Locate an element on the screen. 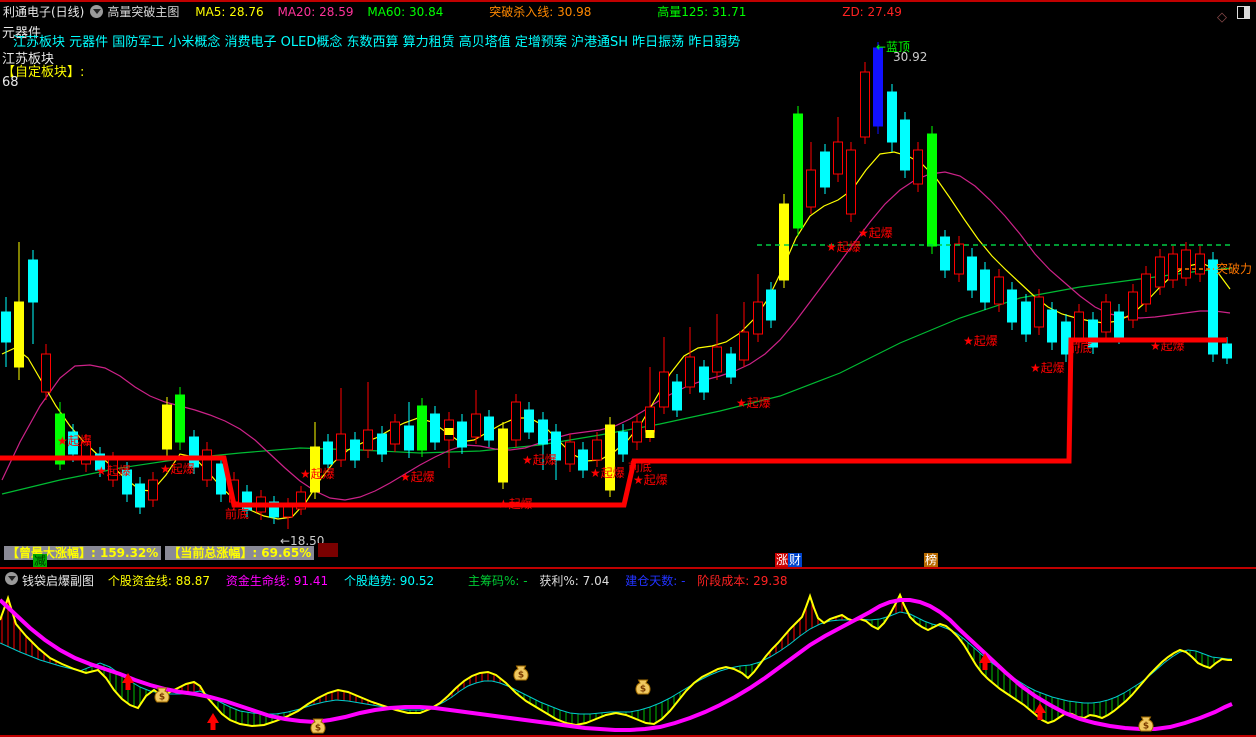  fund-life-line-value: 资金生命线: 91.41 is located at coordinates (277, 581).